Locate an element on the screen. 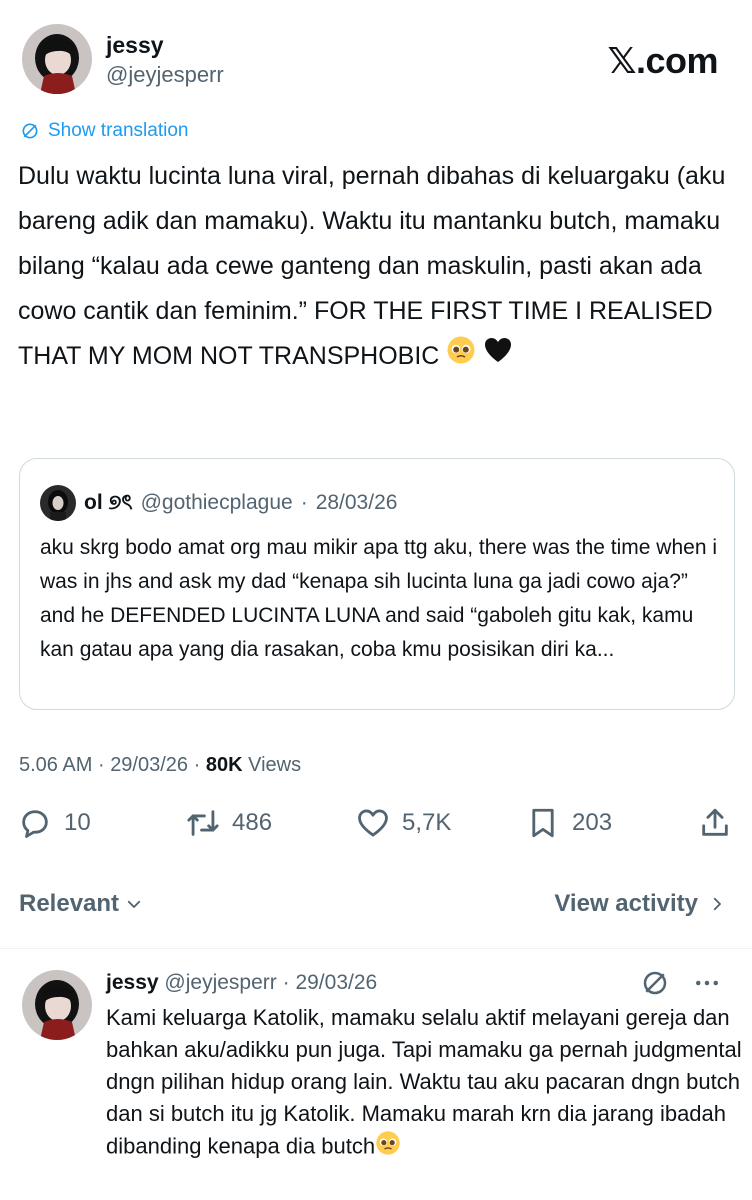  brand-domain: .com is located at coordinates (677, 60).